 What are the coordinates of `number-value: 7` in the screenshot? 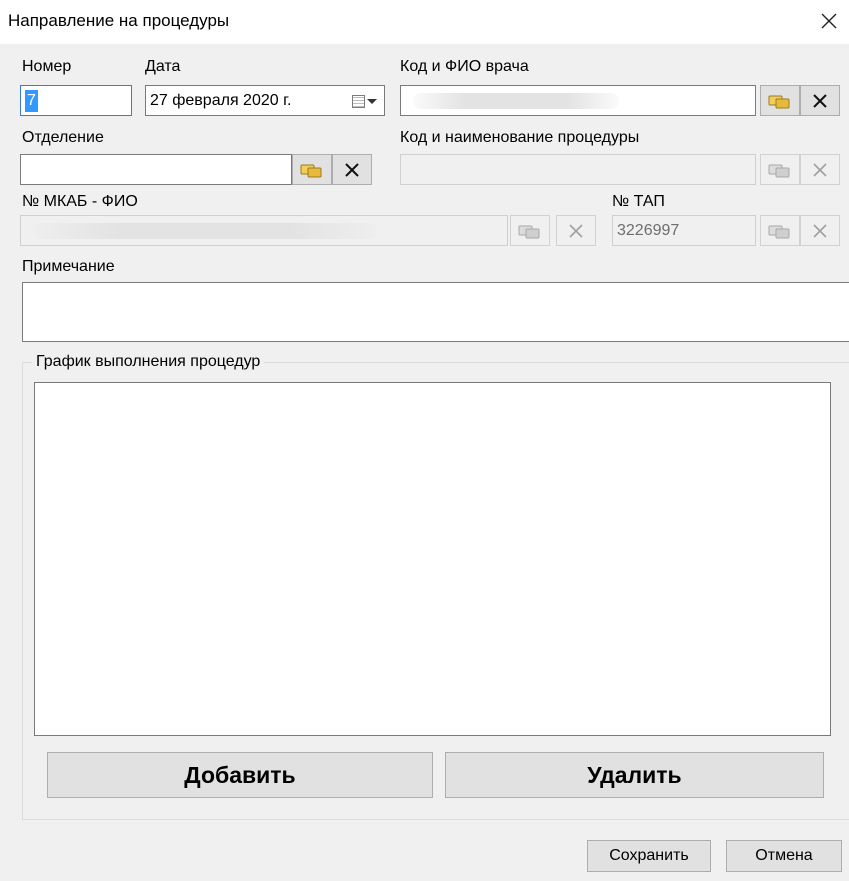 It's located at (31, 101).